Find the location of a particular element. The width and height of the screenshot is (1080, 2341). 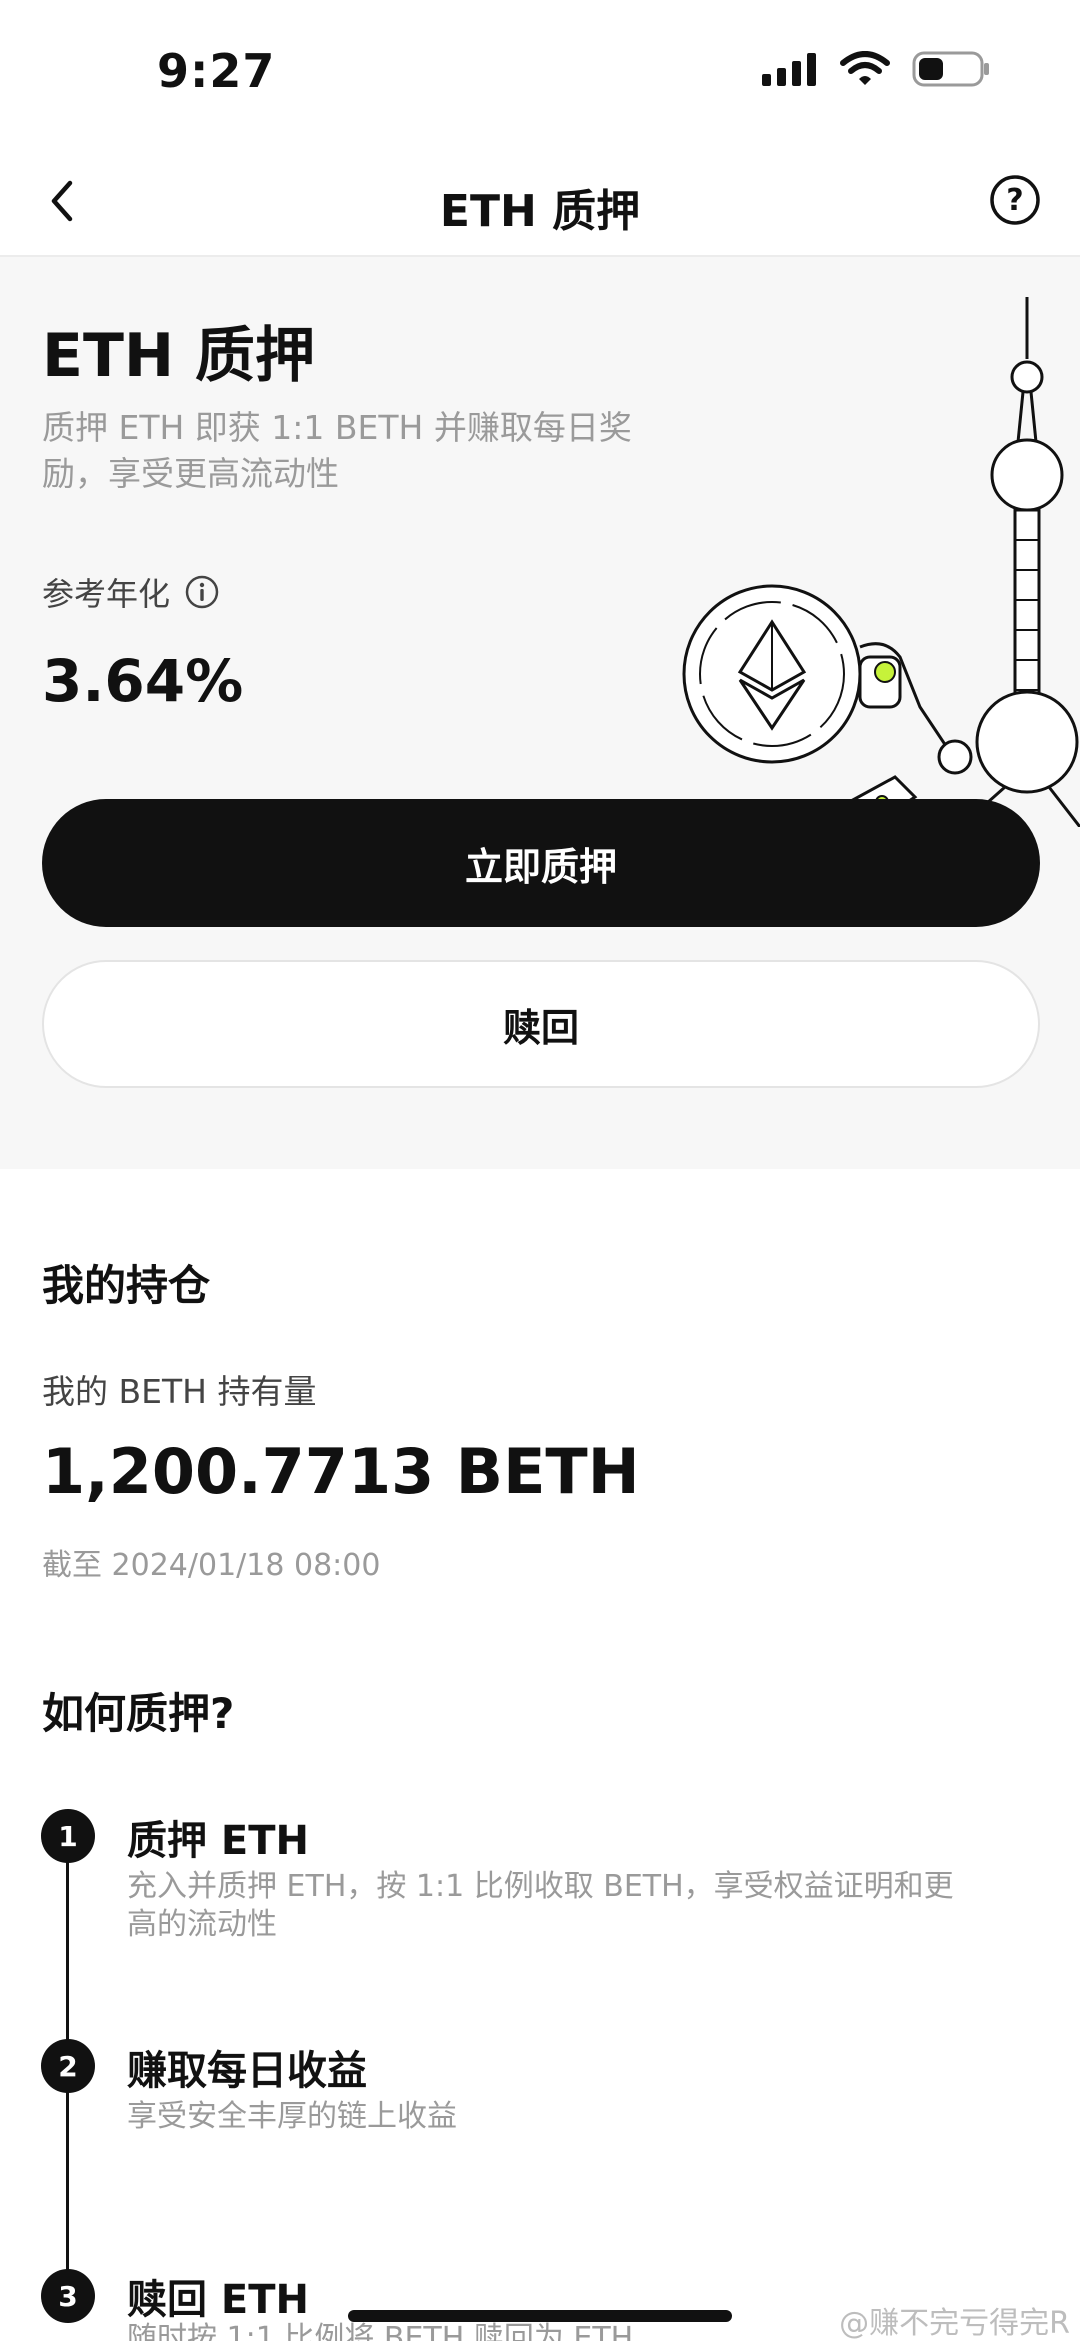

step-desc-1: 充入并质押 ETH，按 1:1 比例收取 BETH，享受权益证明和更高的流动性 is located at coordinates (540, 1905).